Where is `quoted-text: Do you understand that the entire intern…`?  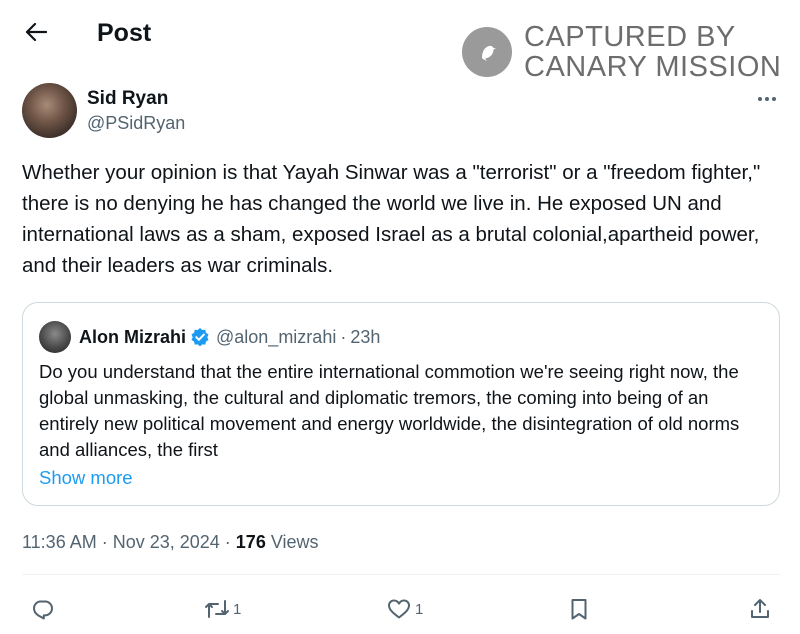 quoted-text: Do you understand that the entire intern… is located at coordinates (389, 410).